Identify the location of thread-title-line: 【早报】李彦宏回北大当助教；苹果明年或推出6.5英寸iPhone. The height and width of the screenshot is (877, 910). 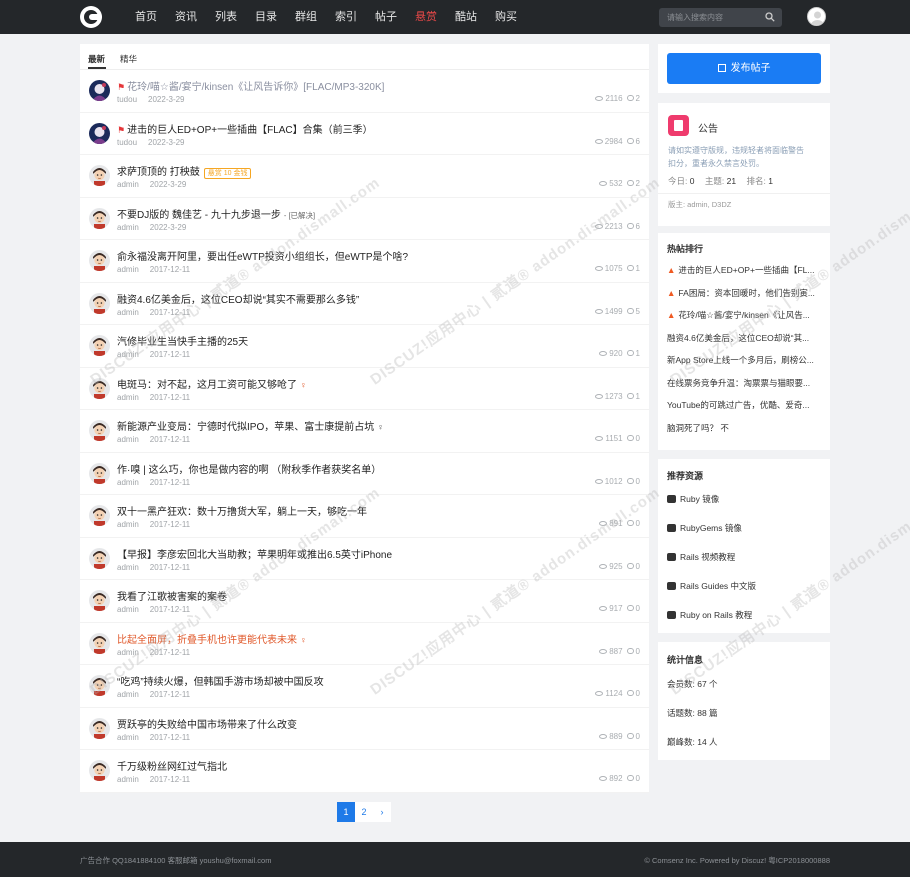
(254, 553).